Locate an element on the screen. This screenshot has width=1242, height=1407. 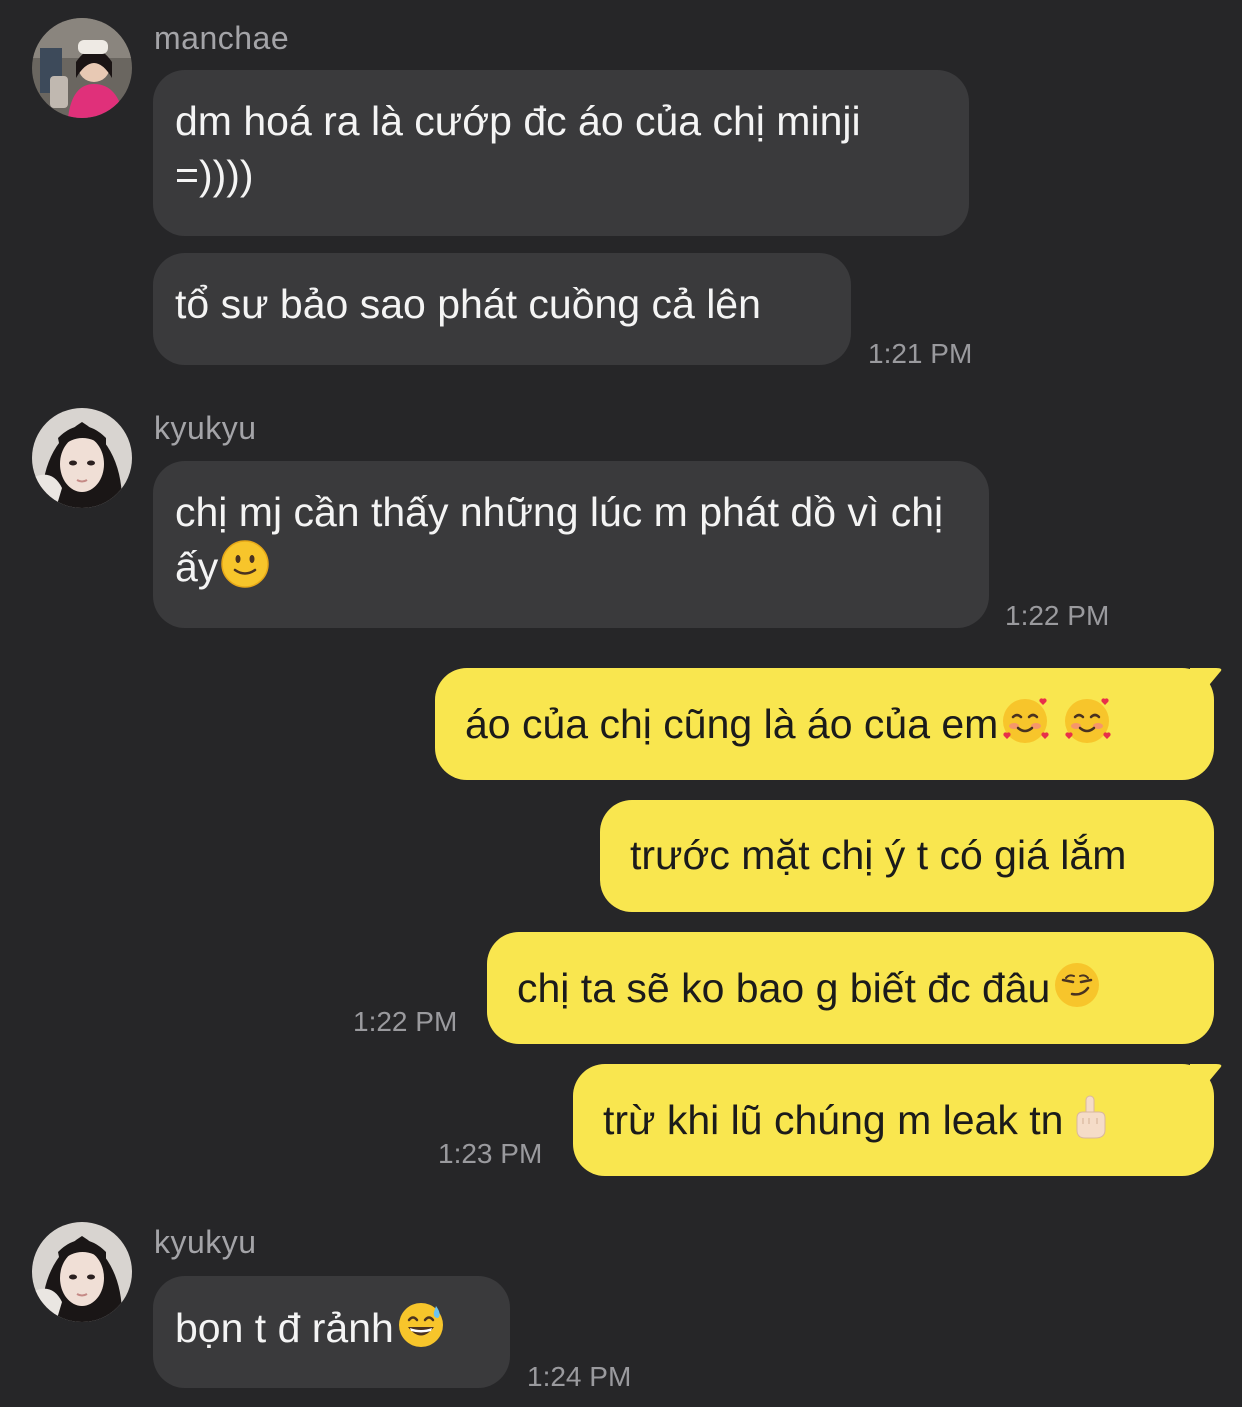
outgoing-message-bubble: trước mặt chị ý t có giá lắm is located at coordinates (907, 856).